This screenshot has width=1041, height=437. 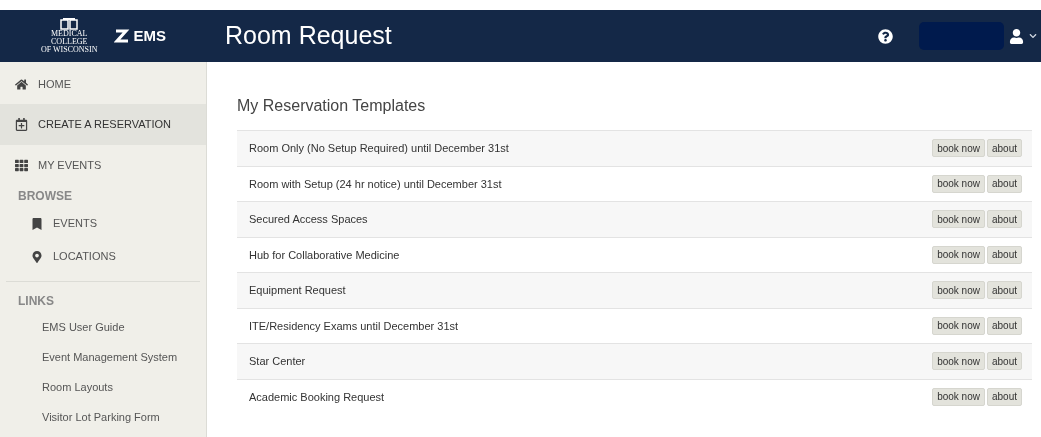 I want to click on sidebar-link: Event Management System, so click(x=110, y=357).